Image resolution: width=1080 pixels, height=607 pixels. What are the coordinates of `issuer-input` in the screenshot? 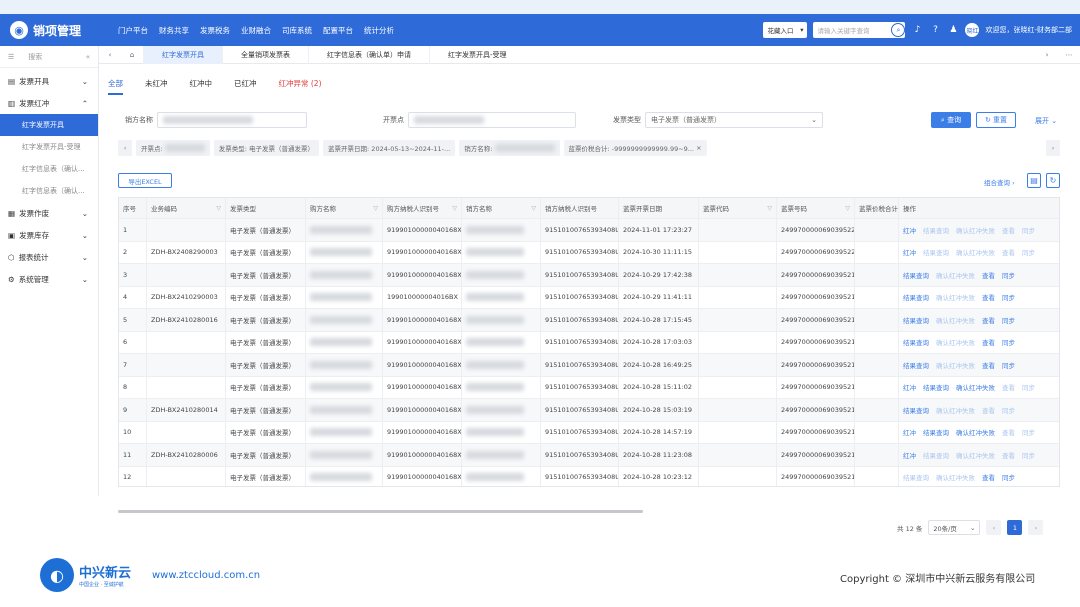 It's located at (492, 120).